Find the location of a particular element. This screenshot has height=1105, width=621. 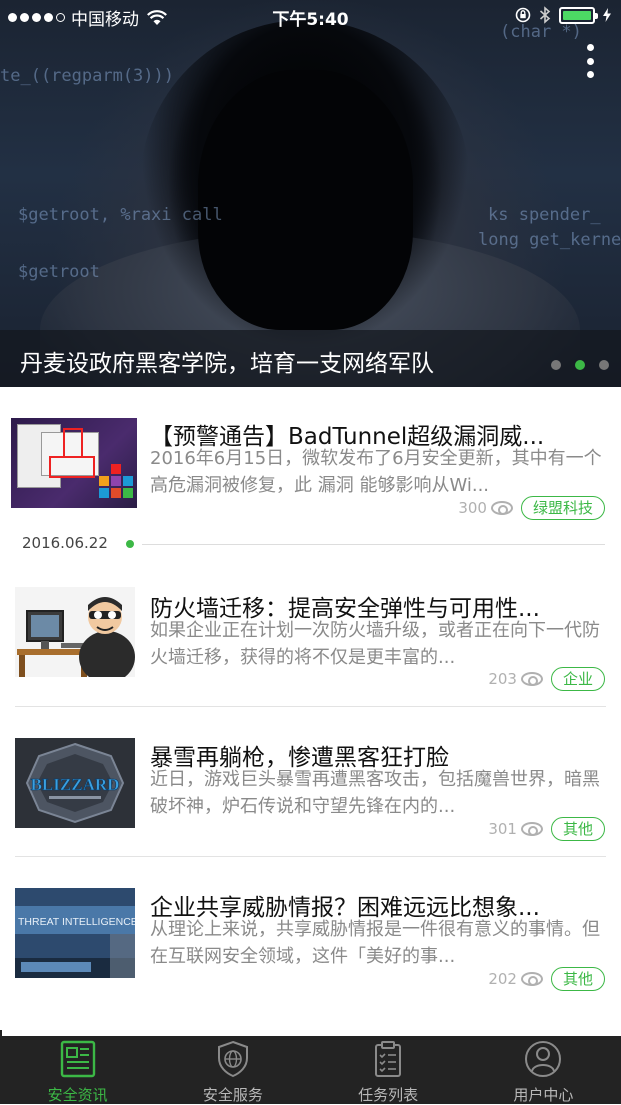

view-count: 203 is located at coordinates (515, 679).